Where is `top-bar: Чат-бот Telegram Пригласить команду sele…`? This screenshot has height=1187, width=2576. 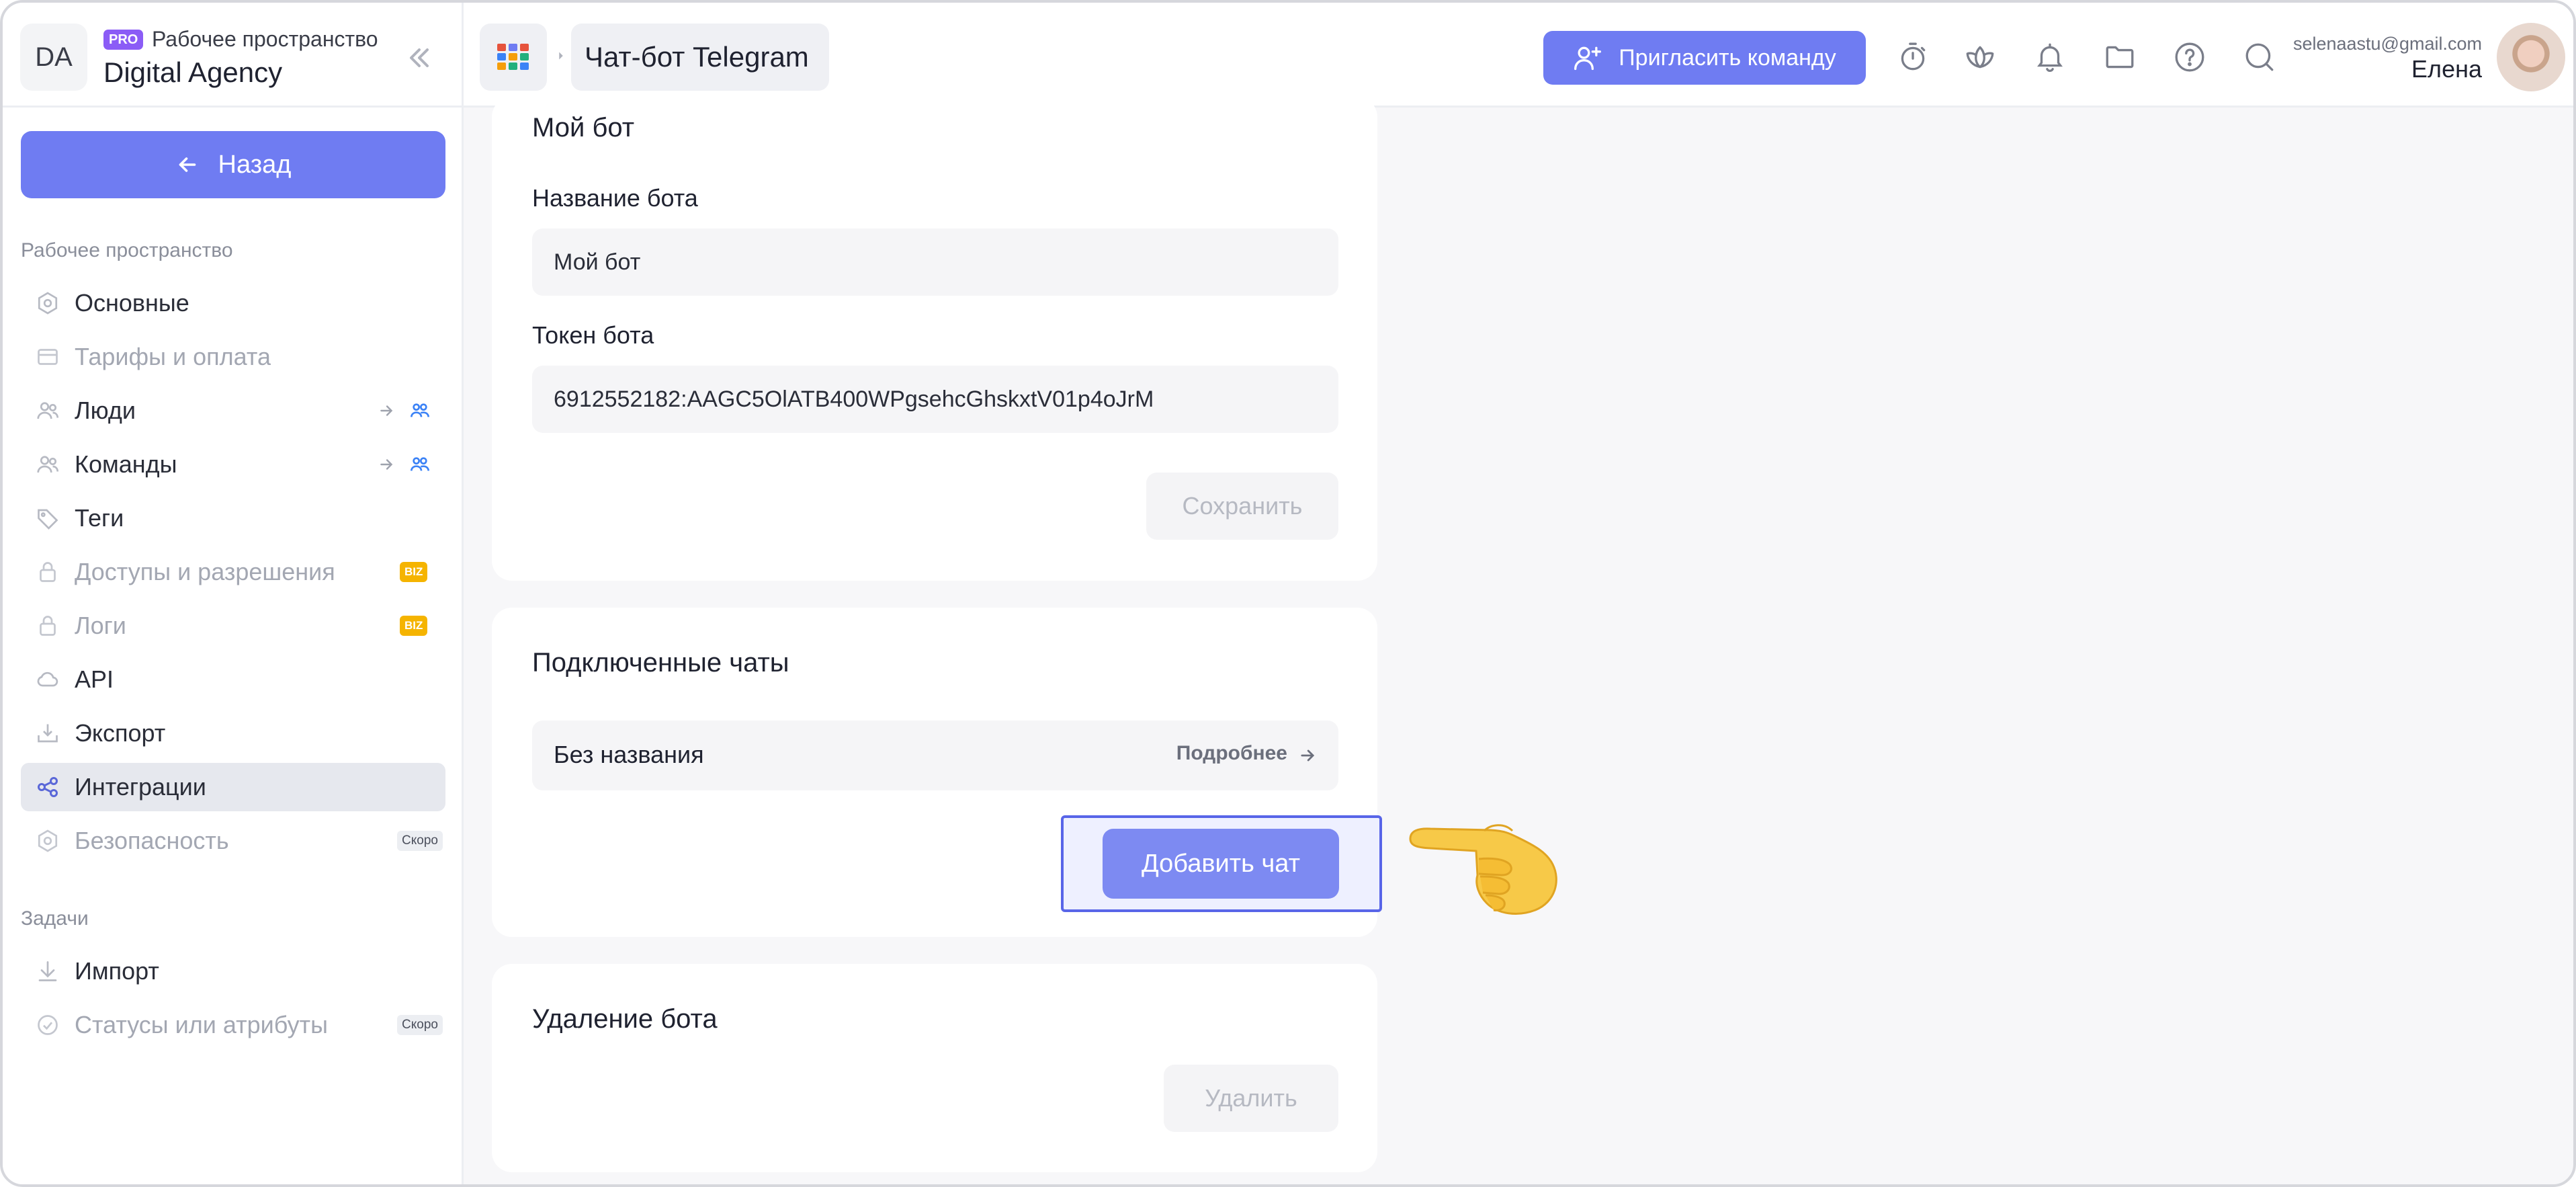 top-bar: Чат-бот Telegram Пригласить команду sele… is located at coordinates (1518, 55).